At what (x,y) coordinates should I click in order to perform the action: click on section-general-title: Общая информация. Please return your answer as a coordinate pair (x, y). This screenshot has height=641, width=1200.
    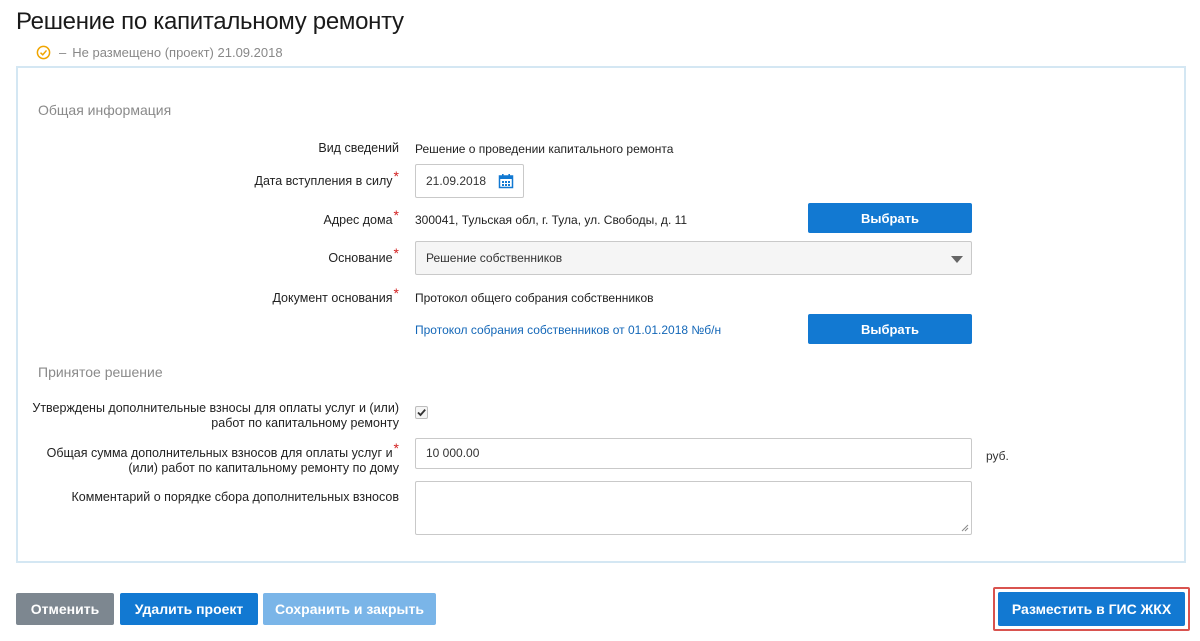
    Looking at the image, I should click on (105, 110).